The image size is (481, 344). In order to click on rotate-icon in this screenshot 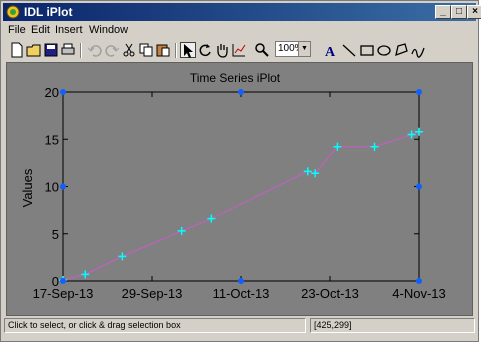, I will do `click(205, 50)`.